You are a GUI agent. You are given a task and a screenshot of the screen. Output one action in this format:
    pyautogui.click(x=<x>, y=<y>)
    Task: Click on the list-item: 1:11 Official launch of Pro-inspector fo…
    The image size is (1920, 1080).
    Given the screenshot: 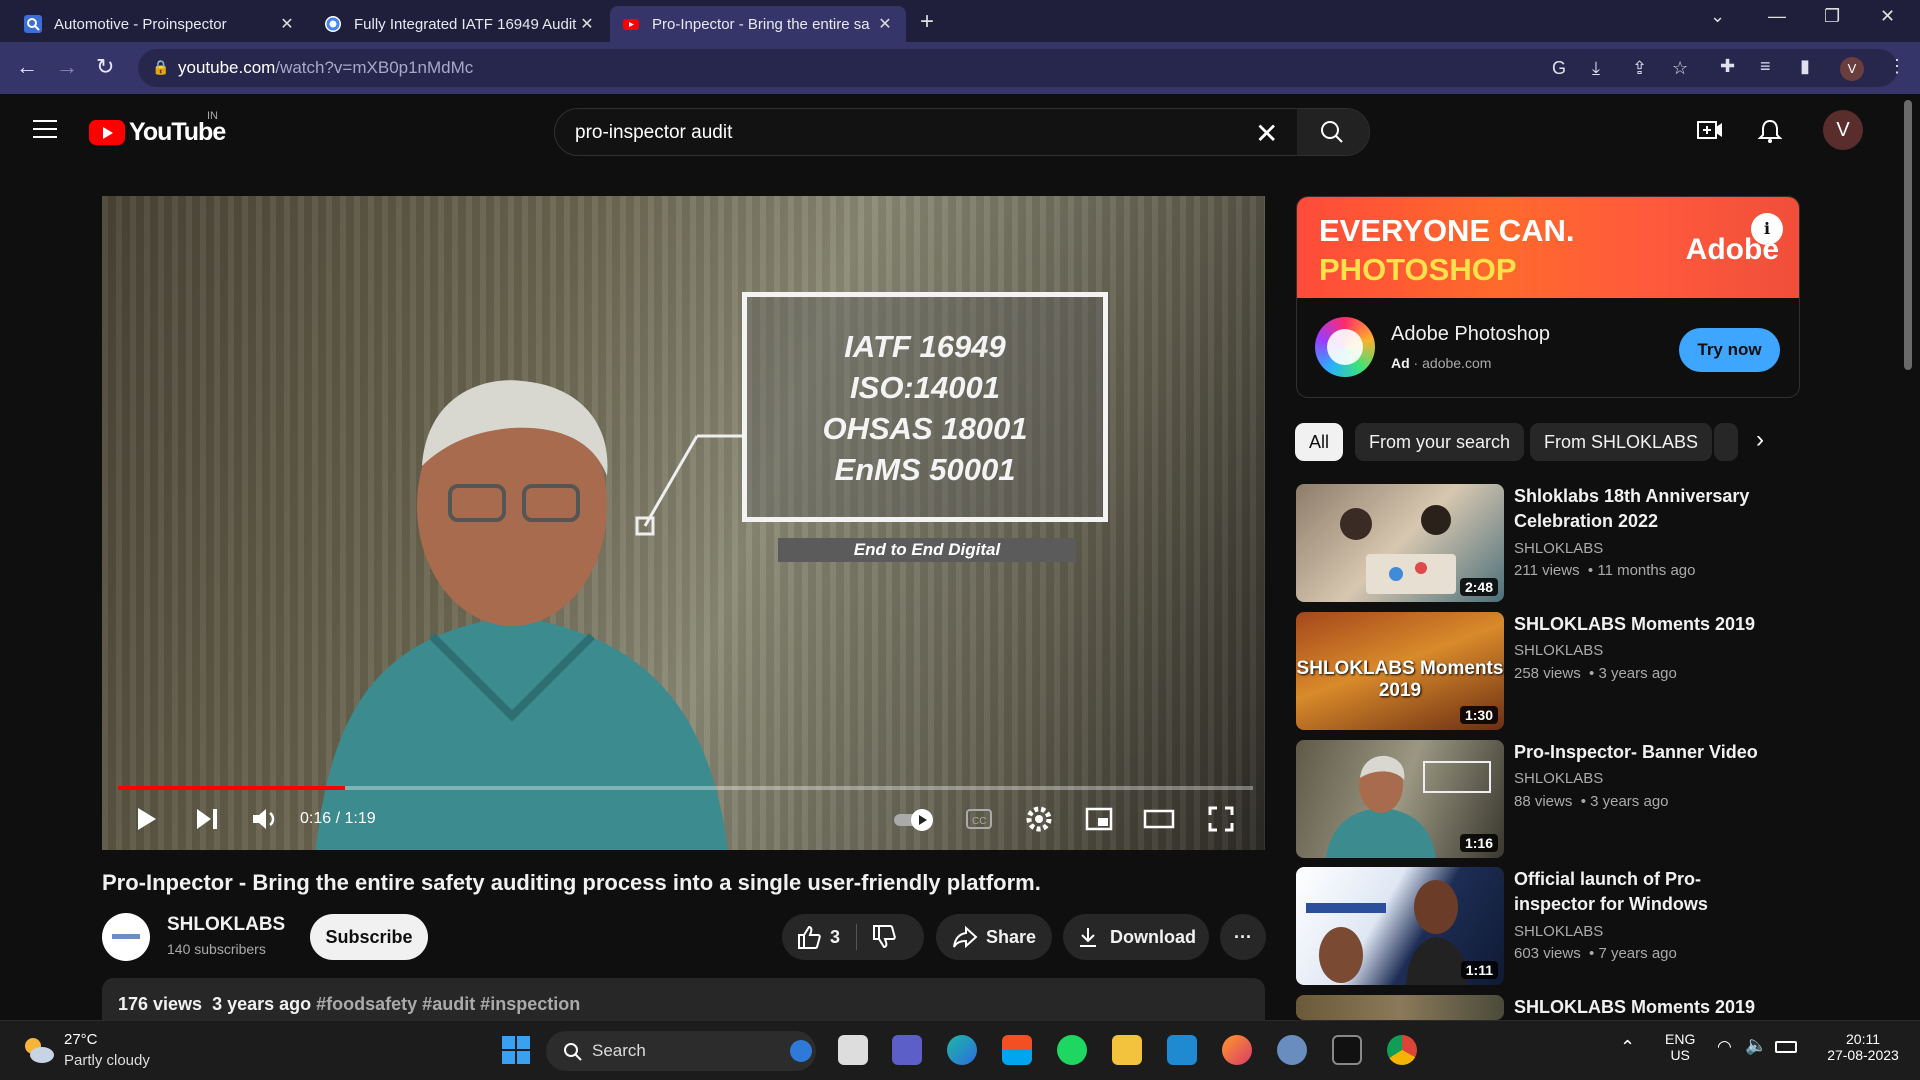 What is the action you would take?
    pyautogui.click(x=1548, y=927)
    